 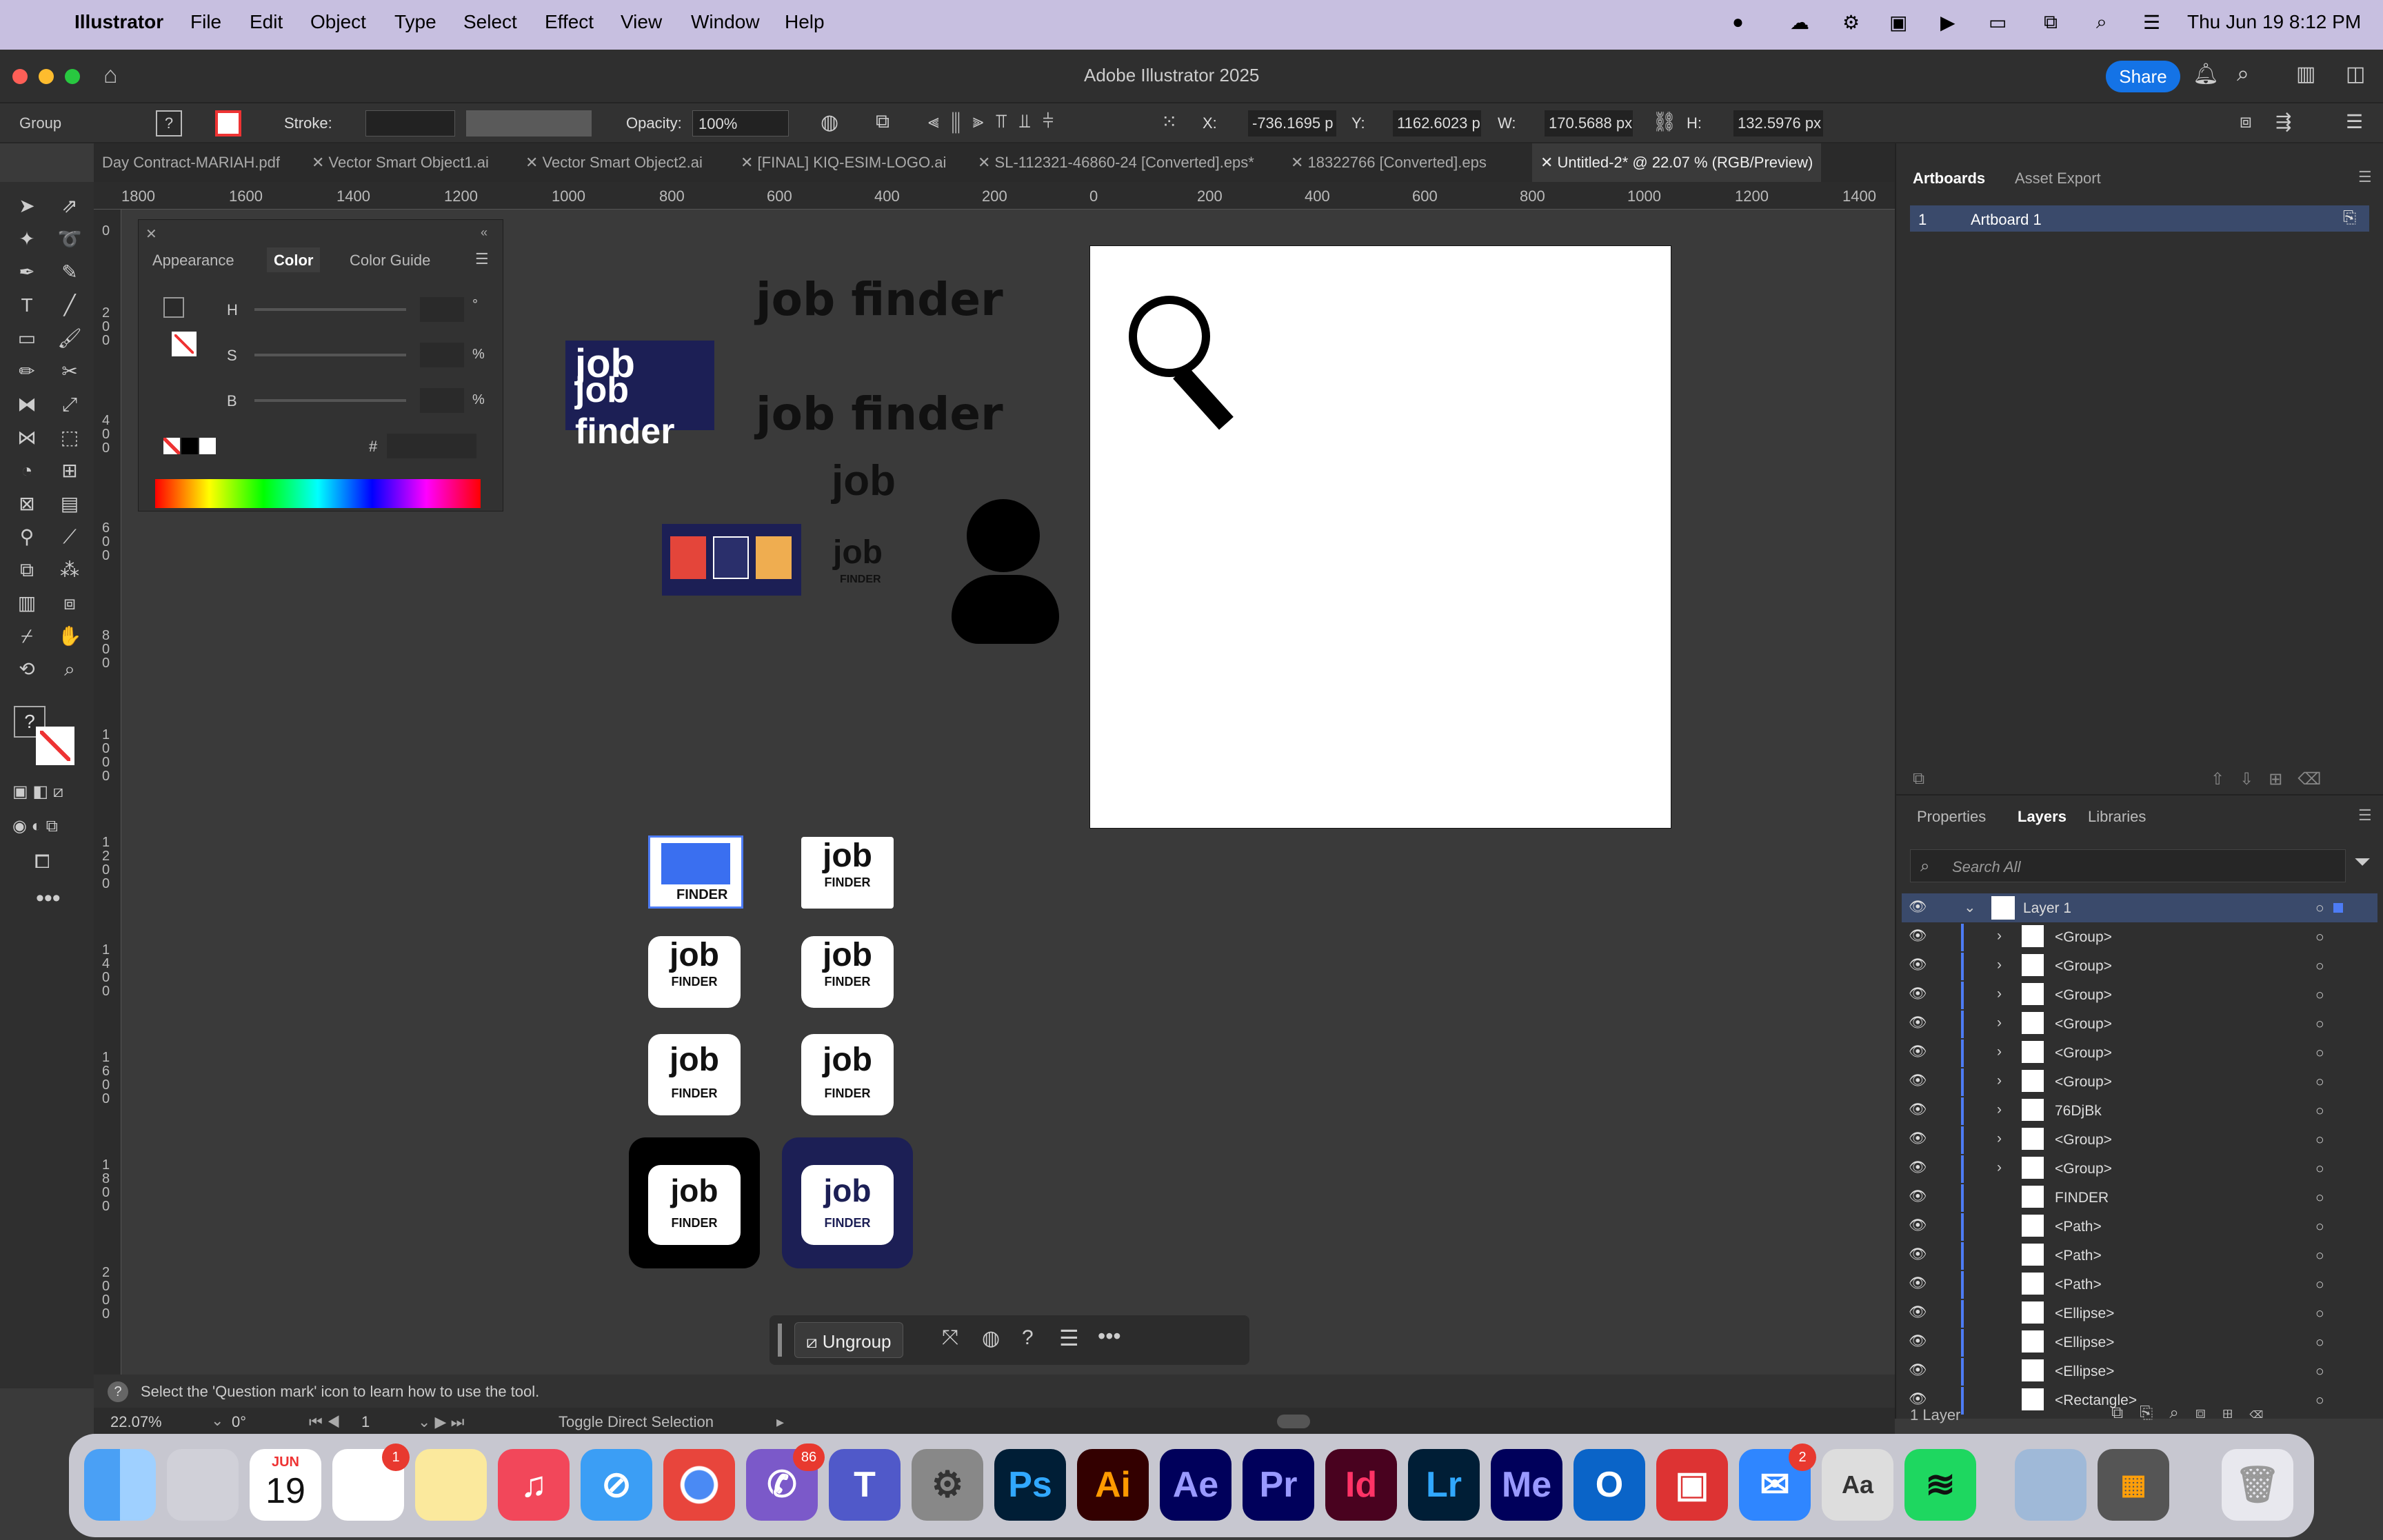 What do you see at coordinates (1109, 1337) in the screenshot?
I see `more-icon: •••` at bounding box center [1109, 1337].